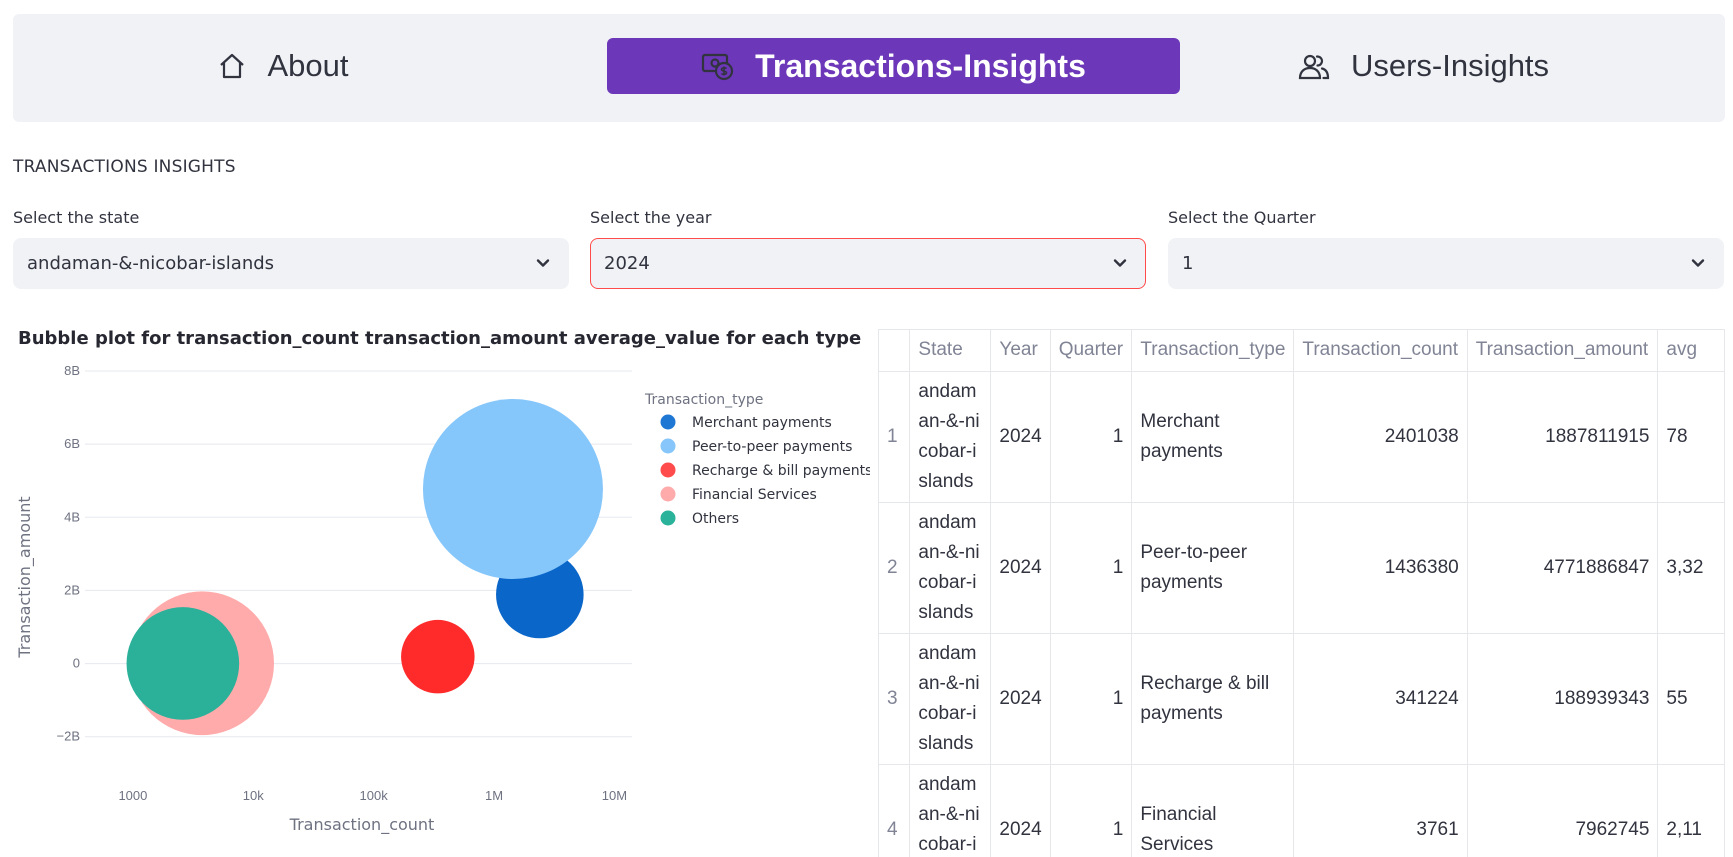 The height and width of the screenshot is (857, 1733). What do you see at coordinates (1242, 217) in the screenshot?
I see `quarter-select-label: Select the Quarter` at bounding box center [1242, 217].